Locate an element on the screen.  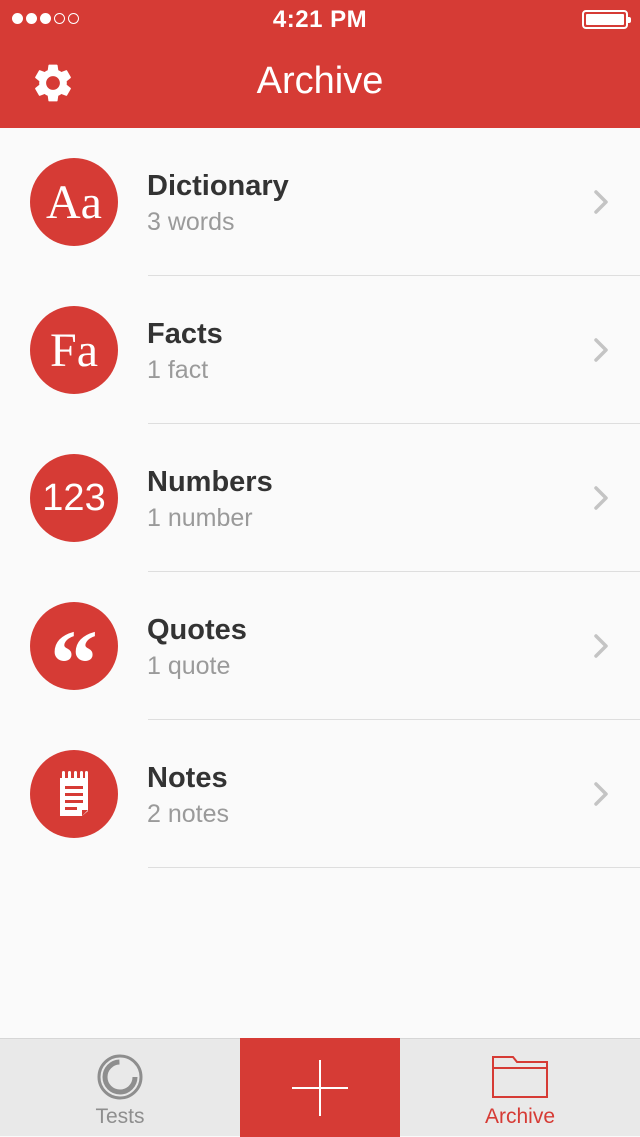
plus-icon is located at coordinates (320, 1087).